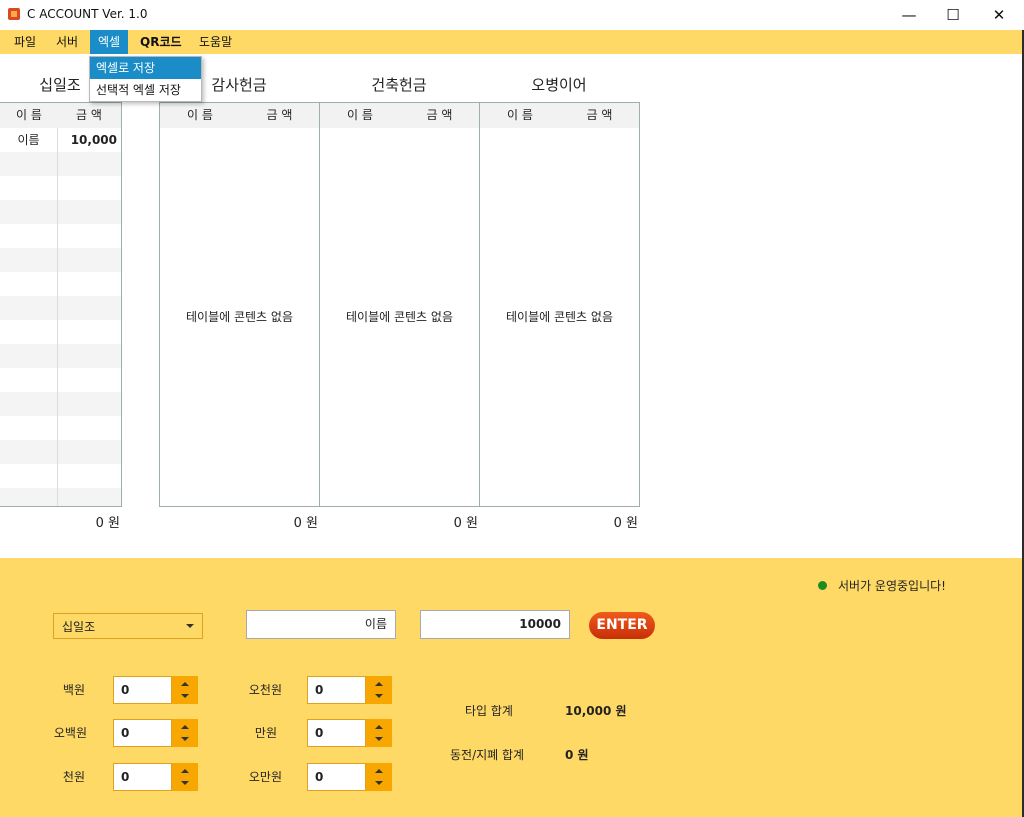  What do you see at coordinates (190, 626) in the screenshot?
I see `chevron-down-icon` at bounding box center [190, 626].